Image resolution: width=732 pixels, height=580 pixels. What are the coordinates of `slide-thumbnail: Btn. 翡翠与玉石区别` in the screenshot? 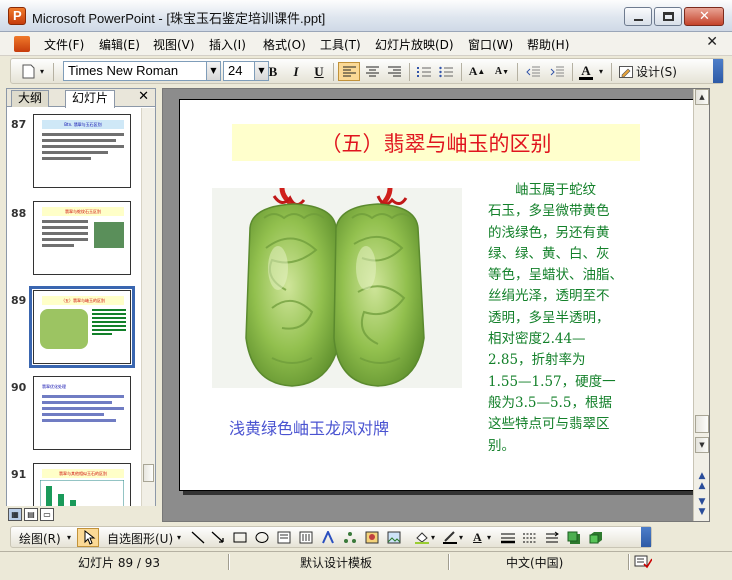 It's located at (82, 151).